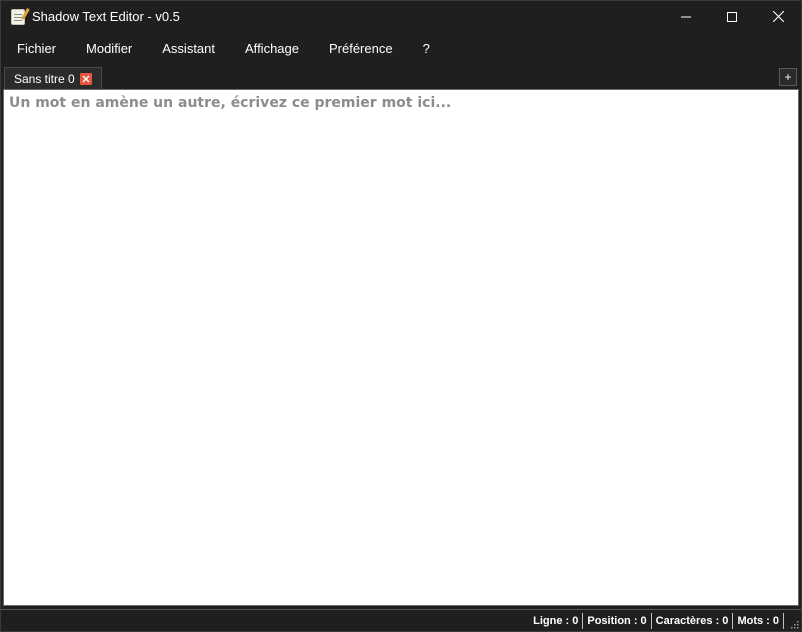 Image resolution: width=802 pixels, height=632 pixels. I want to click on menu-modifier: Modifier, so click(109, 48).